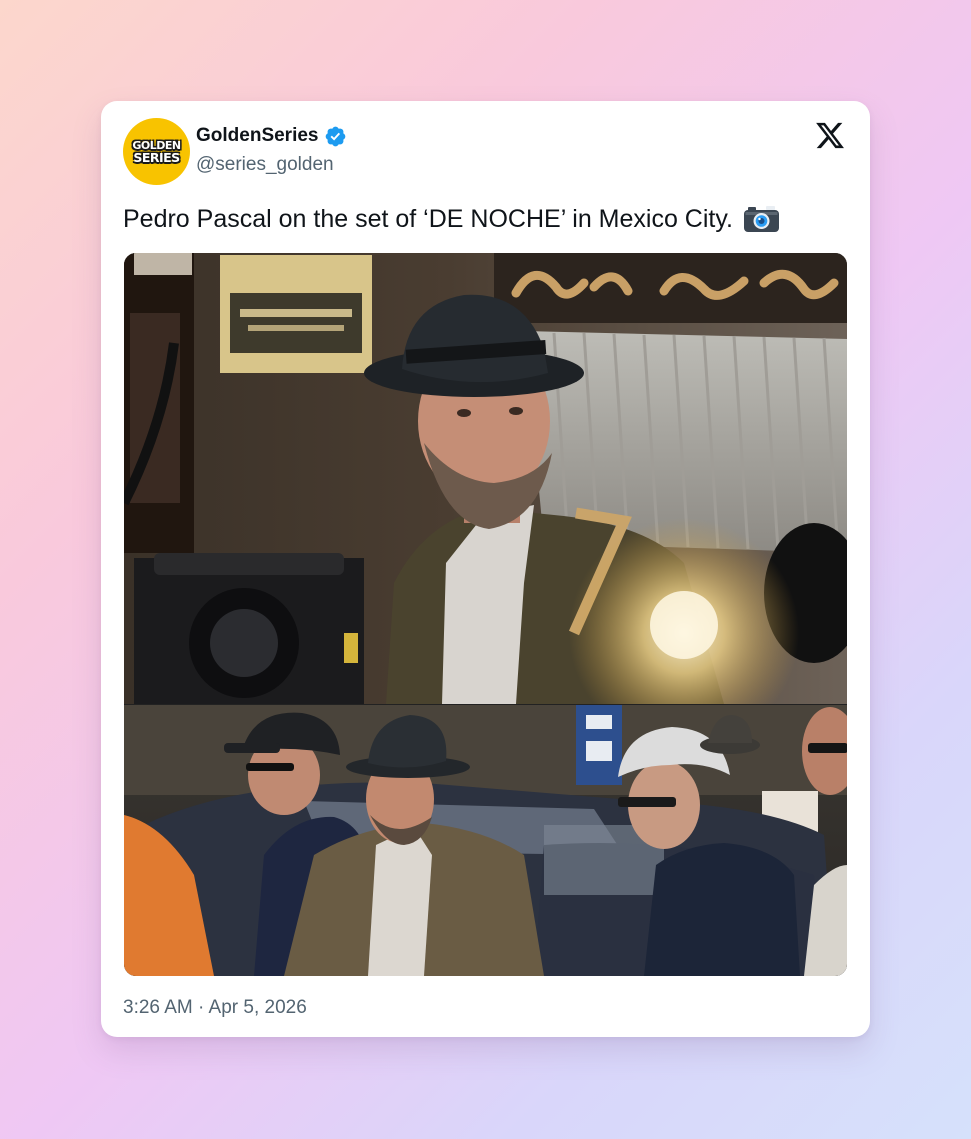 The height and width of the screenshot is (1139, 971). Describe the element at coordinates (830, 135) in the screenshot. I see `x-logo-icon` at that location.